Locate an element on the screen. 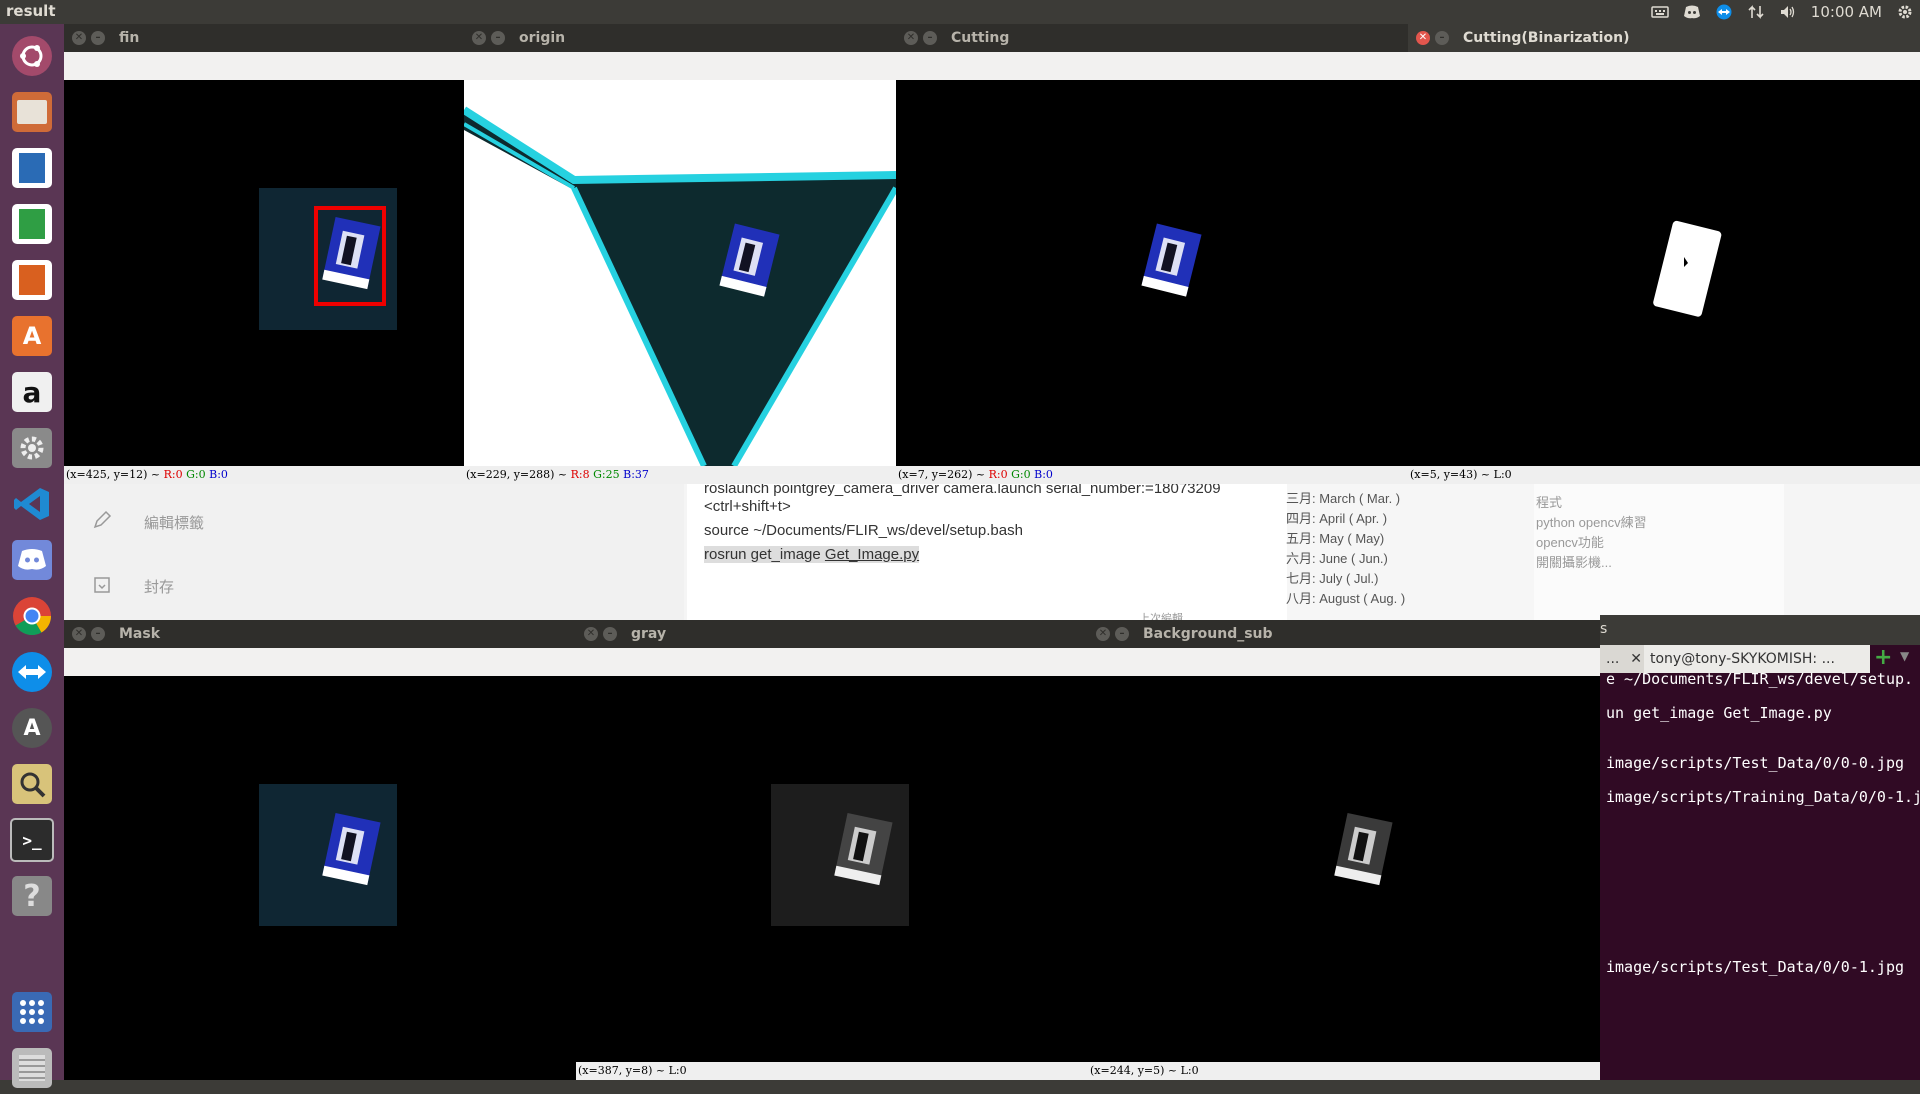 This screenshot has width=1920, height=1094. impress-button is located at coordinates (32, 280).